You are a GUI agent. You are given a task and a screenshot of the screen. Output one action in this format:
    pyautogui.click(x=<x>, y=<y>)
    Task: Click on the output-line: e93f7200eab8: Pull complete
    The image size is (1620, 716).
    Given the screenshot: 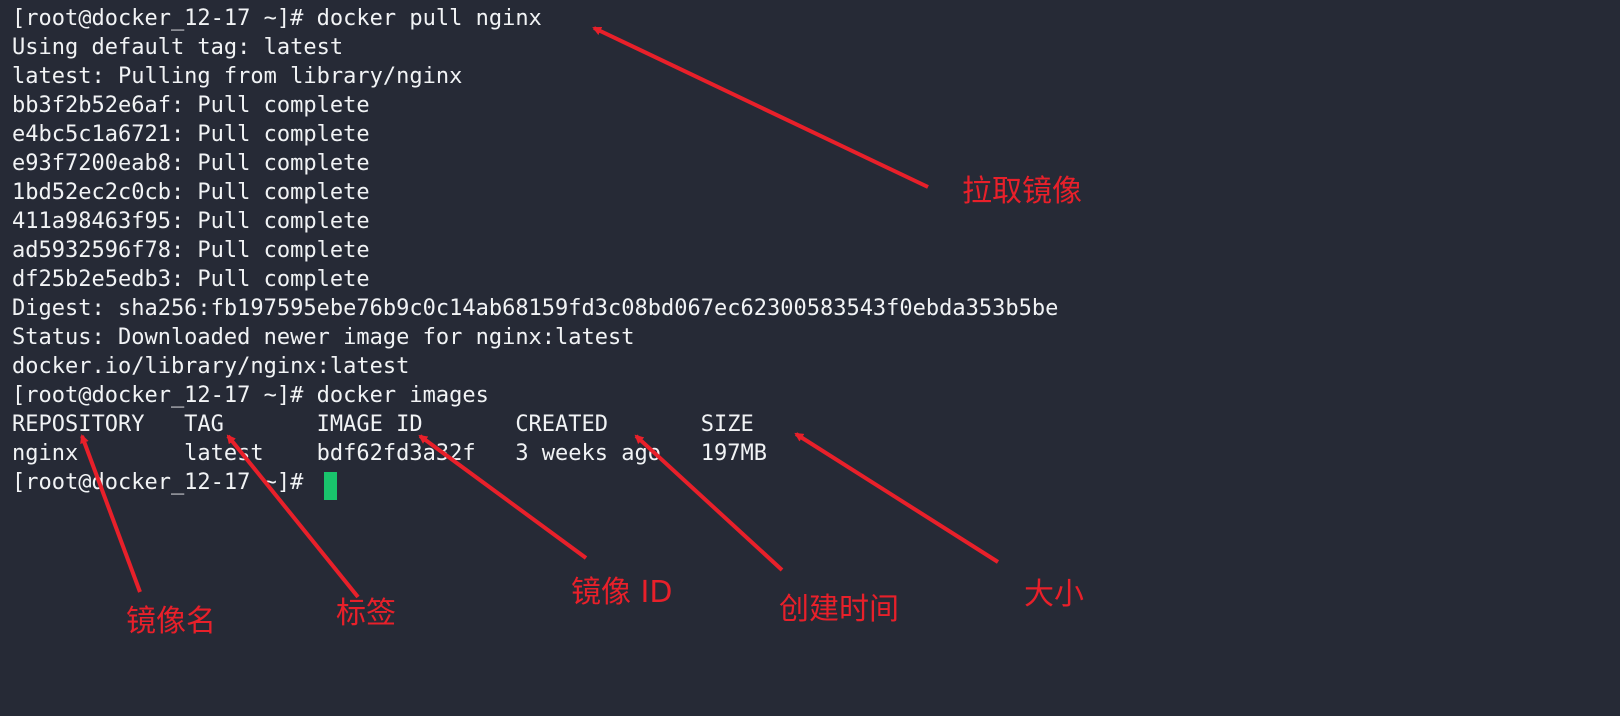 What is the action you would take?
    pyautogui.click(x=191, y=163)
    